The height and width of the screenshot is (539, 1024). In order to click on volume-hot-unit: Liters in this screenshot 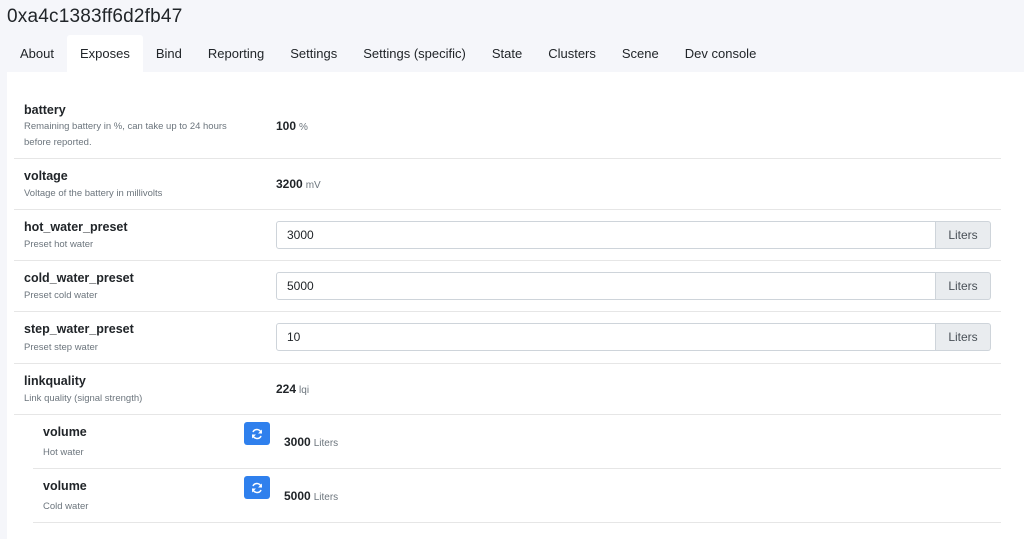, I will do `click(326, 443)`.